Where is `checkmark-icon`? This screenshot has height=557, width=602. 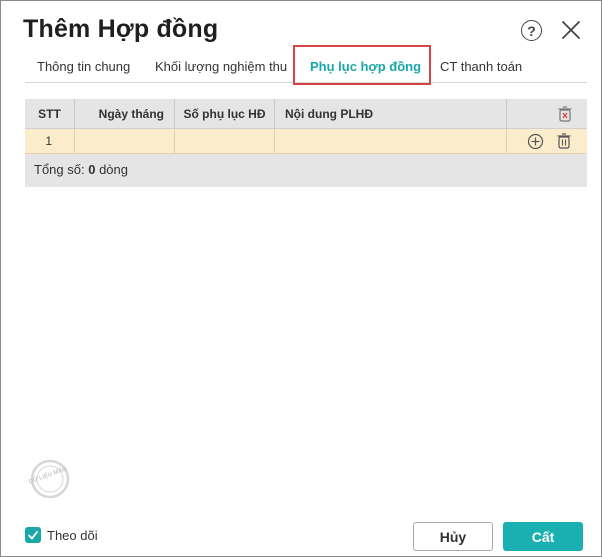 checkmark-icon is located at coordinates (33, 535).